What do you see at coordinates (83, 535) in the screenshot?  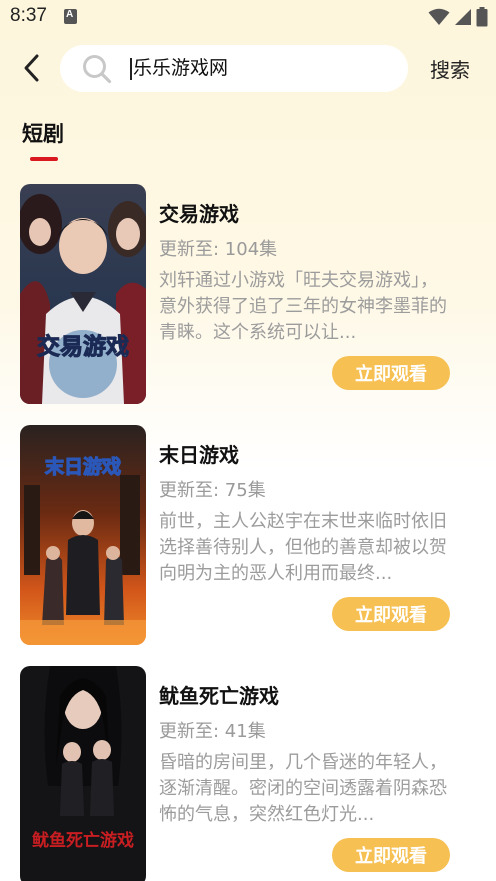 I see `drama-cover-image: 末日游戏` at bounding box center [83, 535].